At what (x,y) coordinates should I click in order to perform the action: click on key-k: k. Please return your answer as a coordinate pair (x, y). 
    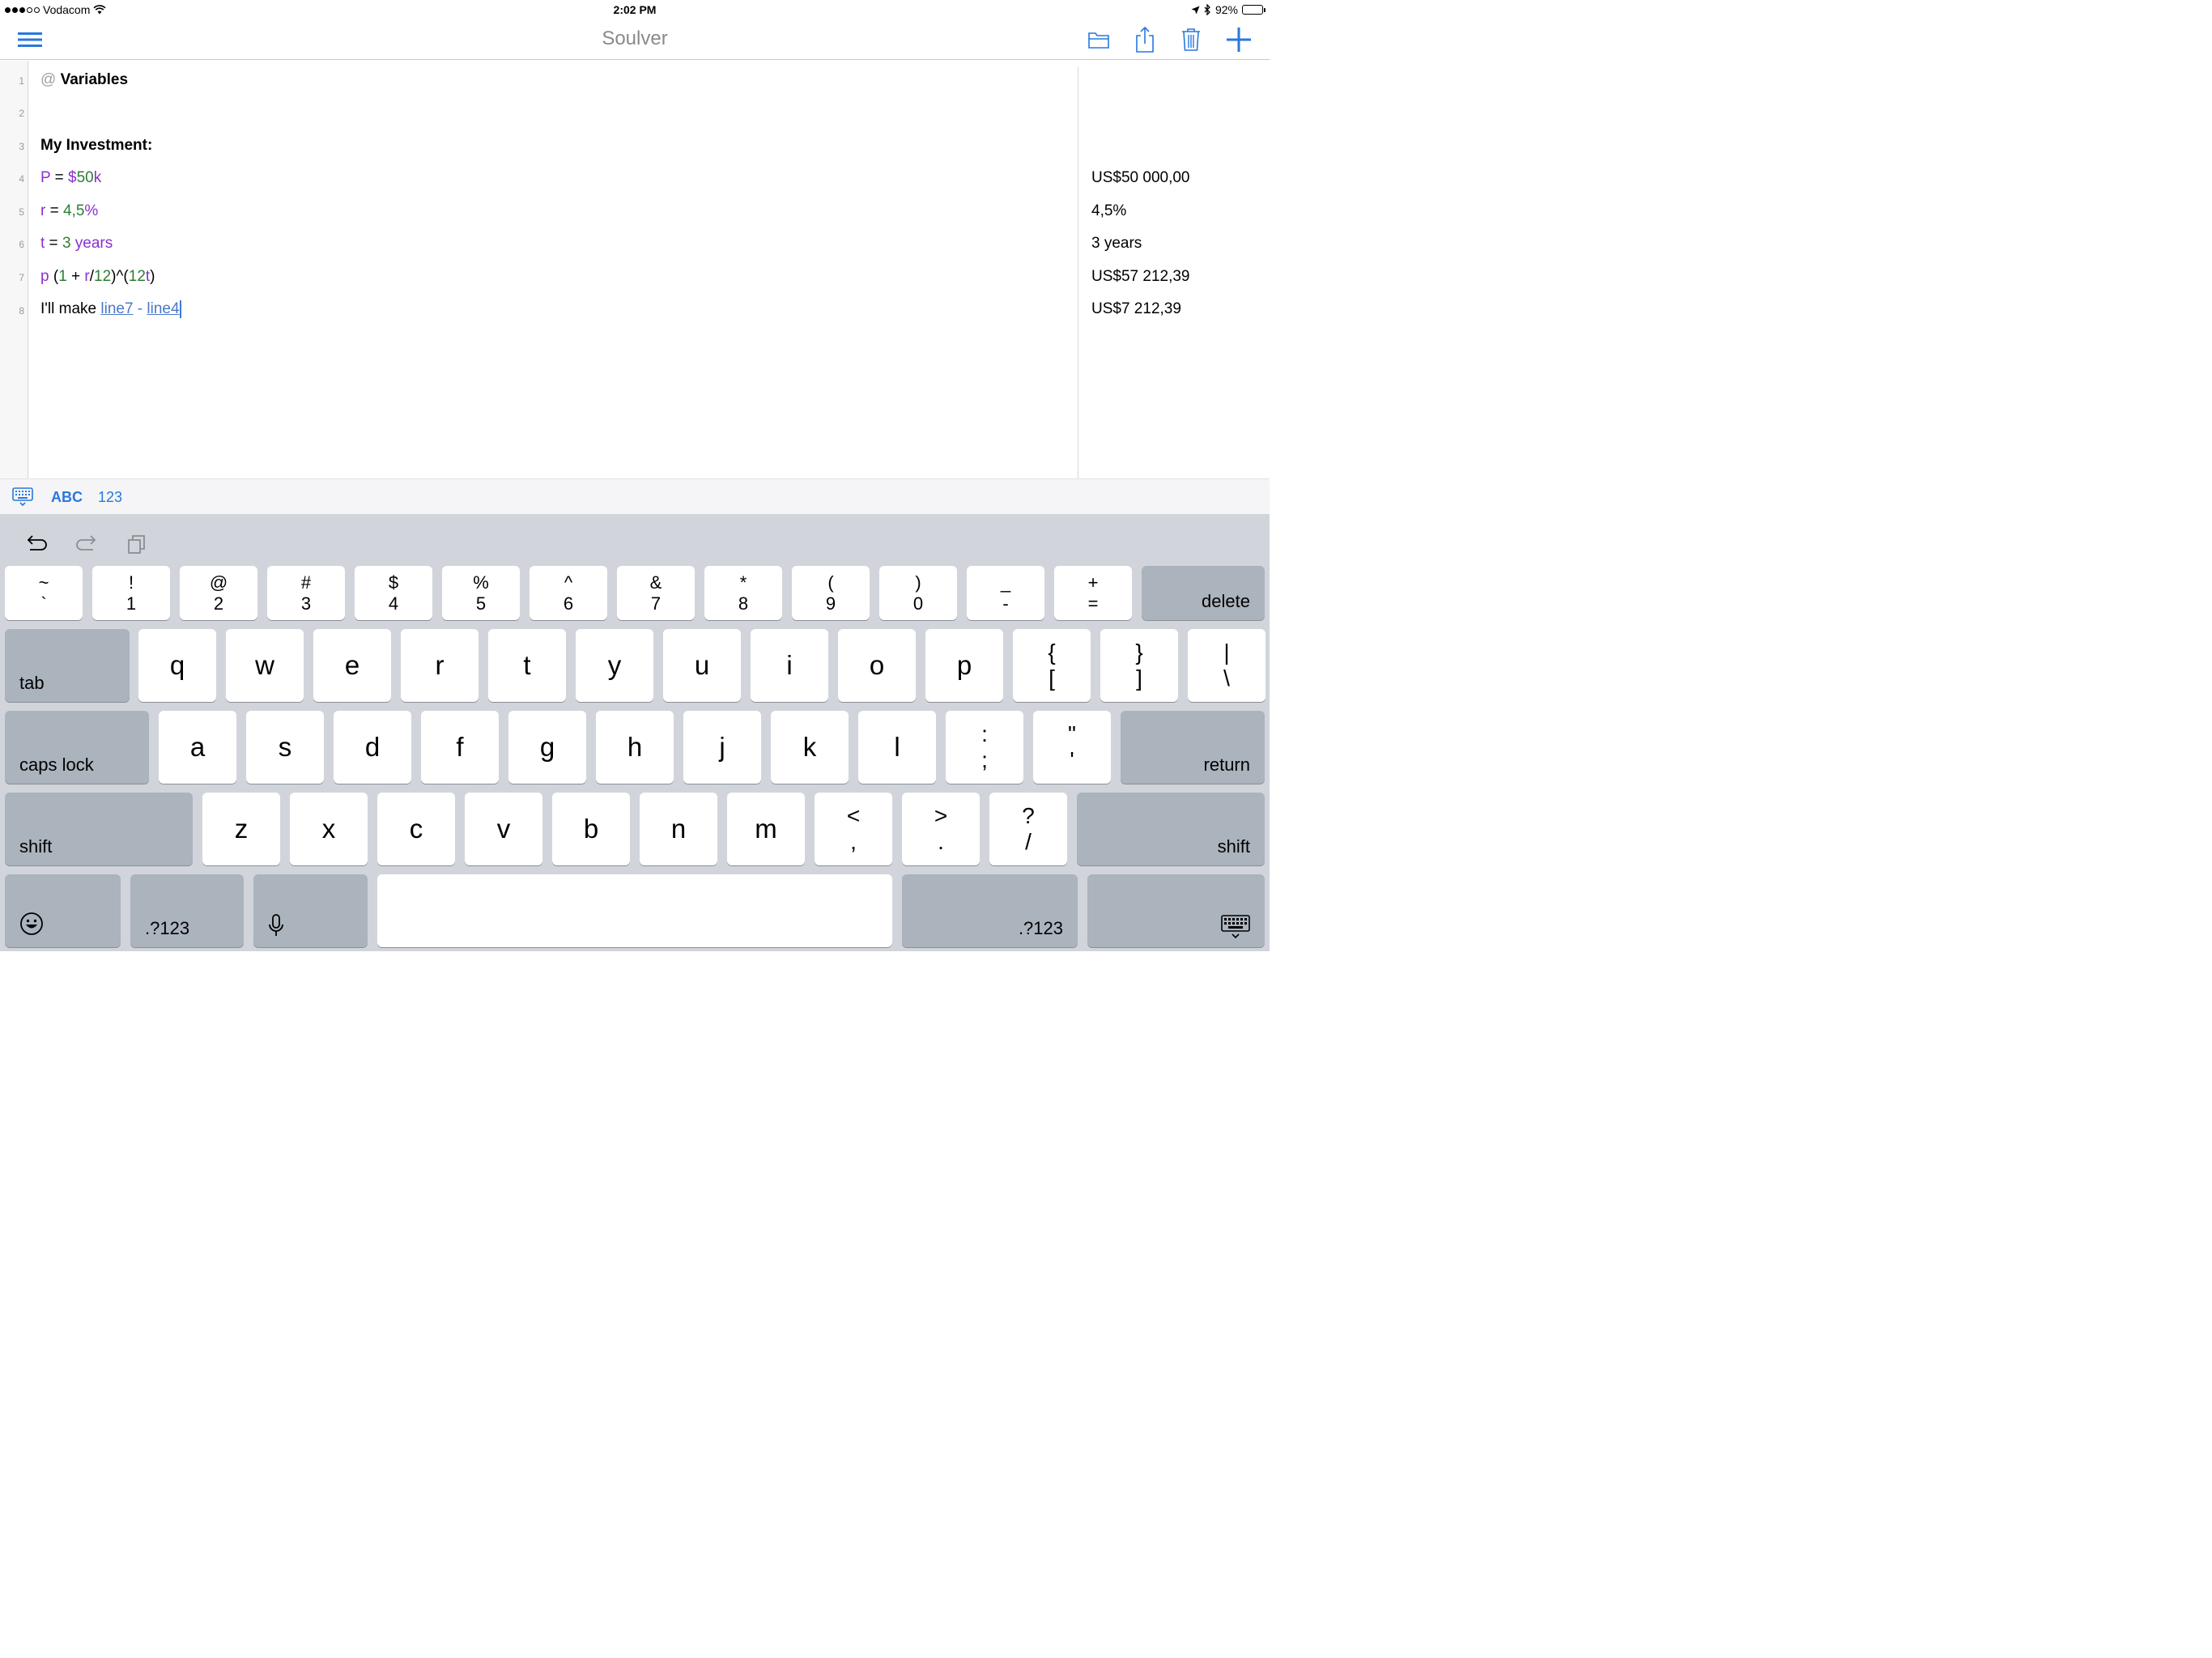
    Looking at the image, I should click on (810, 747).